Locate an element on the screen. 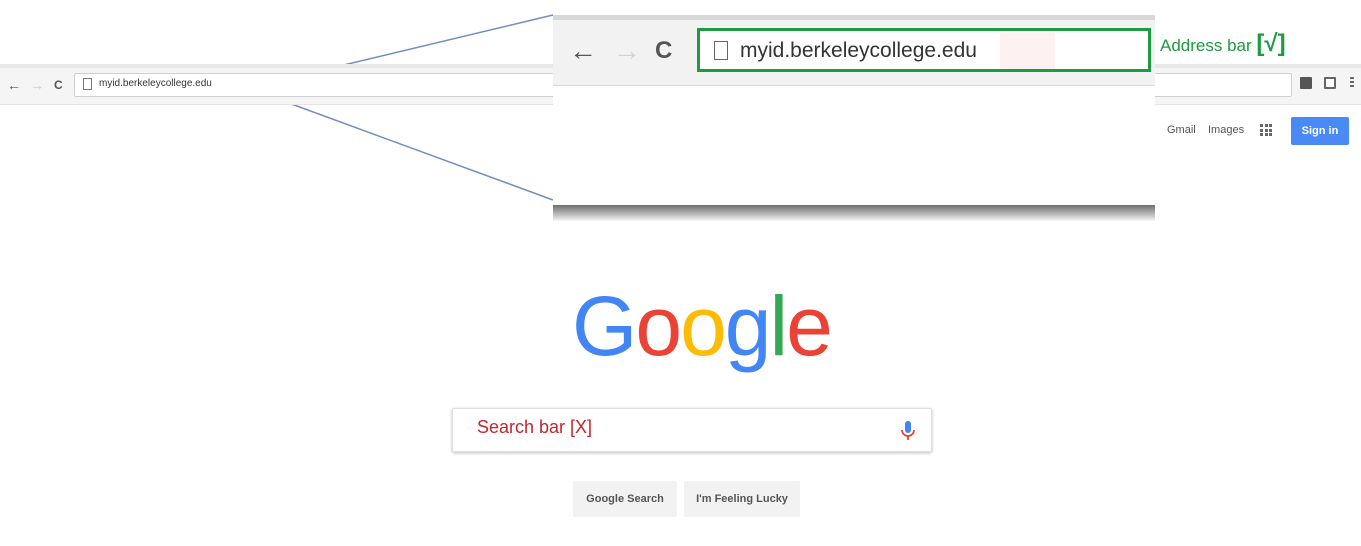  forward-arrow-icon: → is located at coordinates (37, 85).